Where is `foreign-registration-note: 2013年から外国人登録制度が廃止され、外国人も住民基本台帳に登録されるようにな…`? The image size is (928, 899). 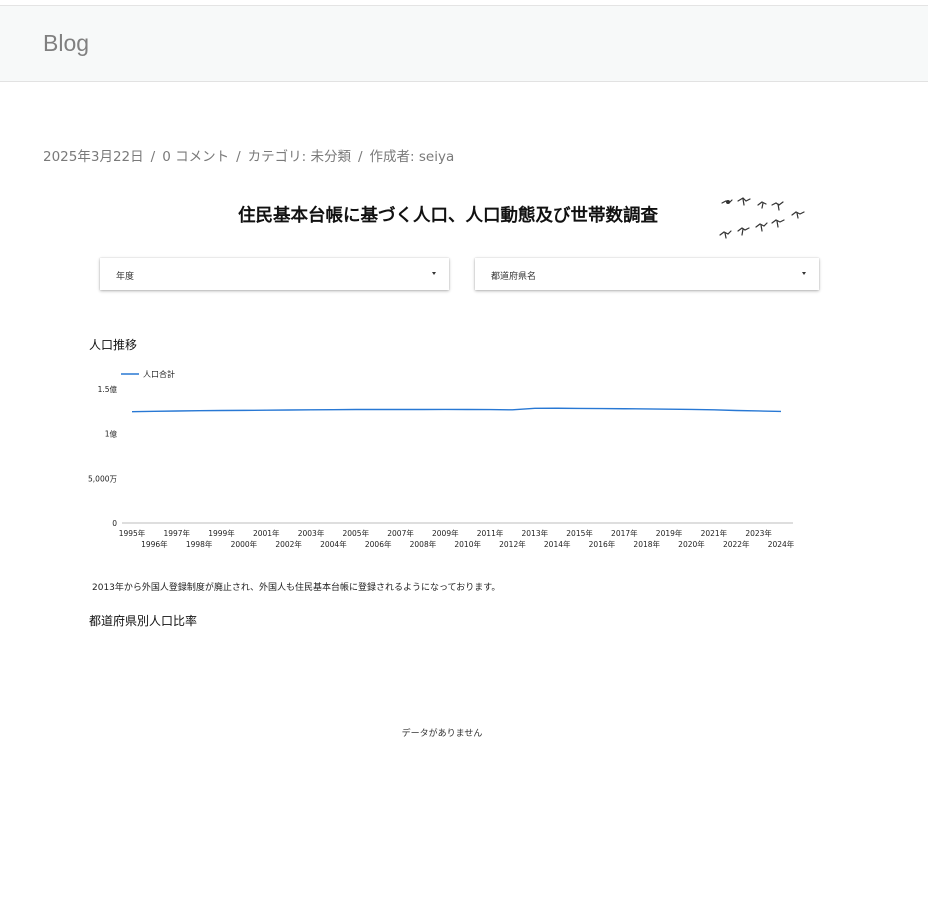 foreign-registration-note: 2013年から外国人登録制度が廃止され、外国人も住民基本台帳に登録されるようにな… is located at coordinates (296, 588).